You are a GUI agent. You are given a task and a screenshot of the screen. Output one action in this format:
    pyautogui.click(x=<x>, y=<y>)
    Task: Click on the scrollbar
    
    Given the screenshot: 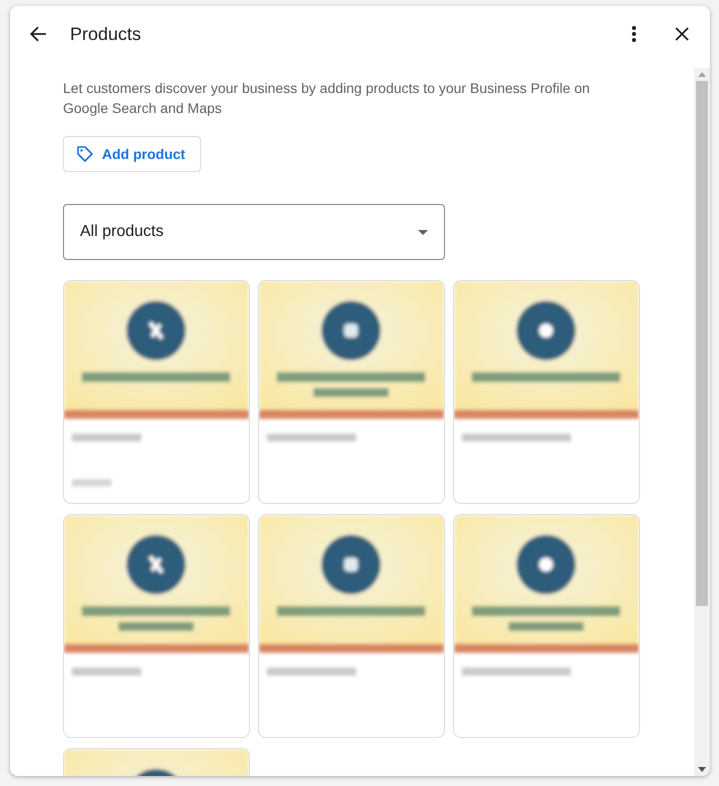 What is the action you would take?
    pyautogui.click(x=702, y=422)
    